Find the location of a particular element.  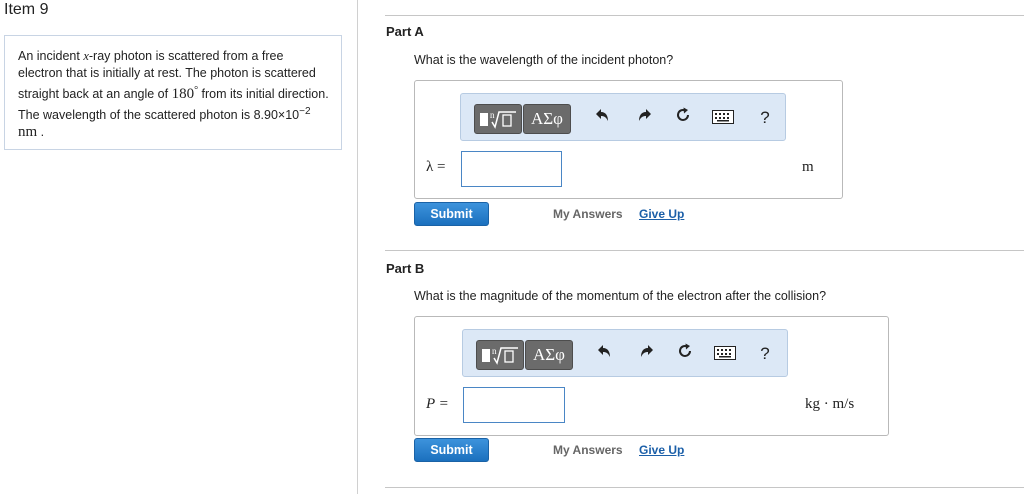

part-b-unit: kg · m/s is located at coordinates (830, 404).